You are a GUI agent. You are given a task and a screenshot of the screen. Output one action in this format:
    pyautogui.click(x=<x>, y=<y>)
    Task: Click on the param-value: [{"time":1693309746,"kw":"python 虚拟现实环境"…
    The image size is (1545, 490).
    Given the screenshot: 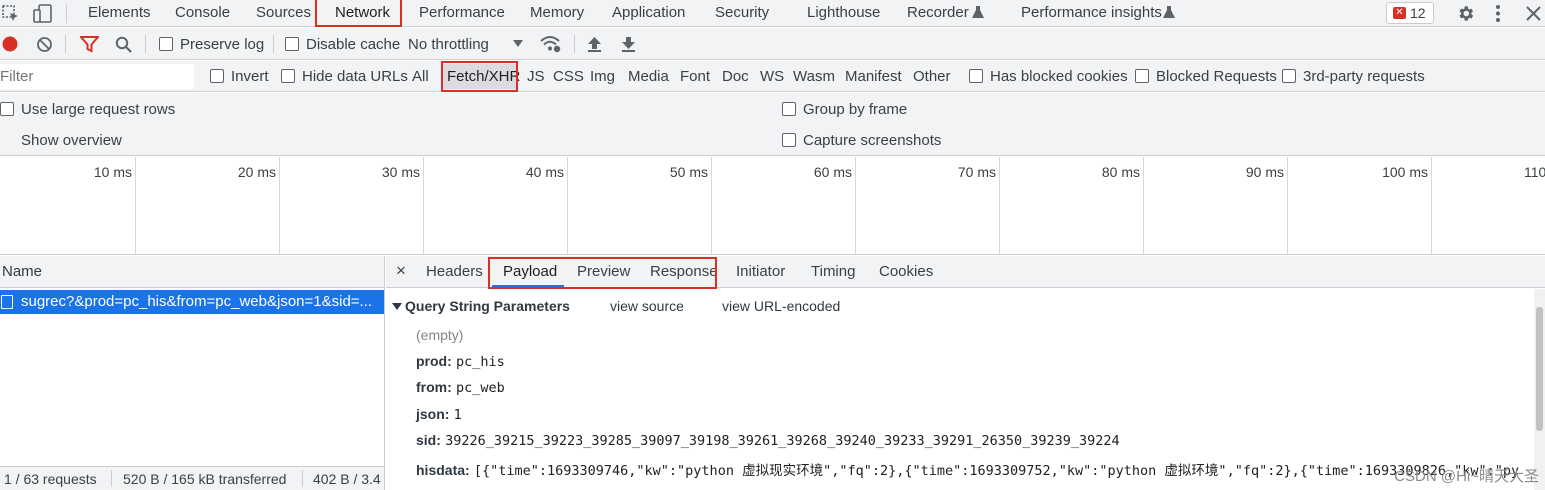 What is the action you would take?
    pyautogui.click(x=996, y=471)
    